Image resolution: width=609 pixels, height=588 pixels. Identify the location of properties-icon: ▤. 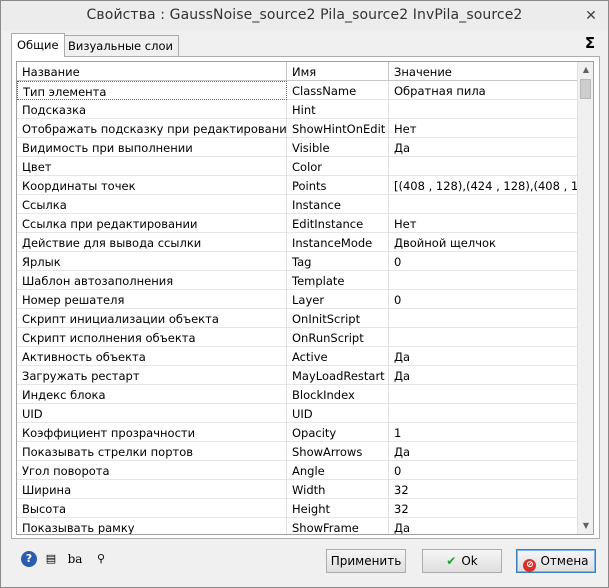
(51, 559).